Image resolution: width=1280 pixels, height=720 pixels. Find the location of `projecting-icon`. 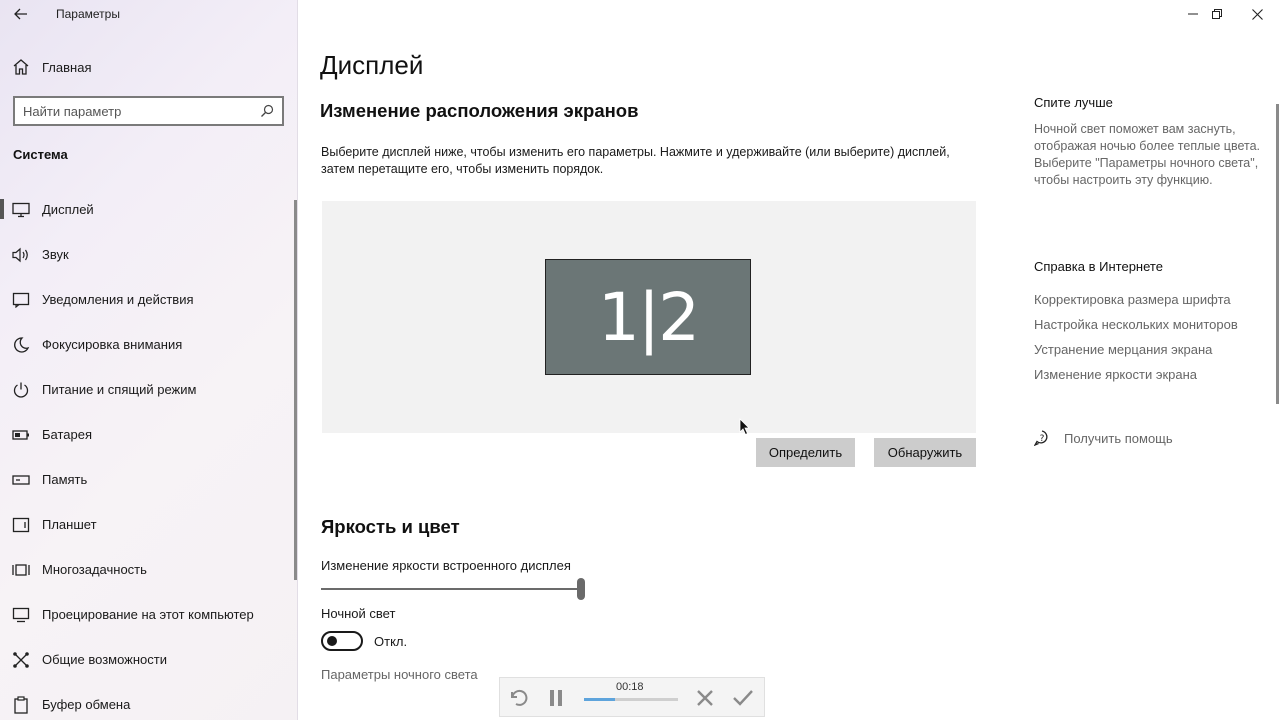

projecting-icon is located at coordinates (21, 615).